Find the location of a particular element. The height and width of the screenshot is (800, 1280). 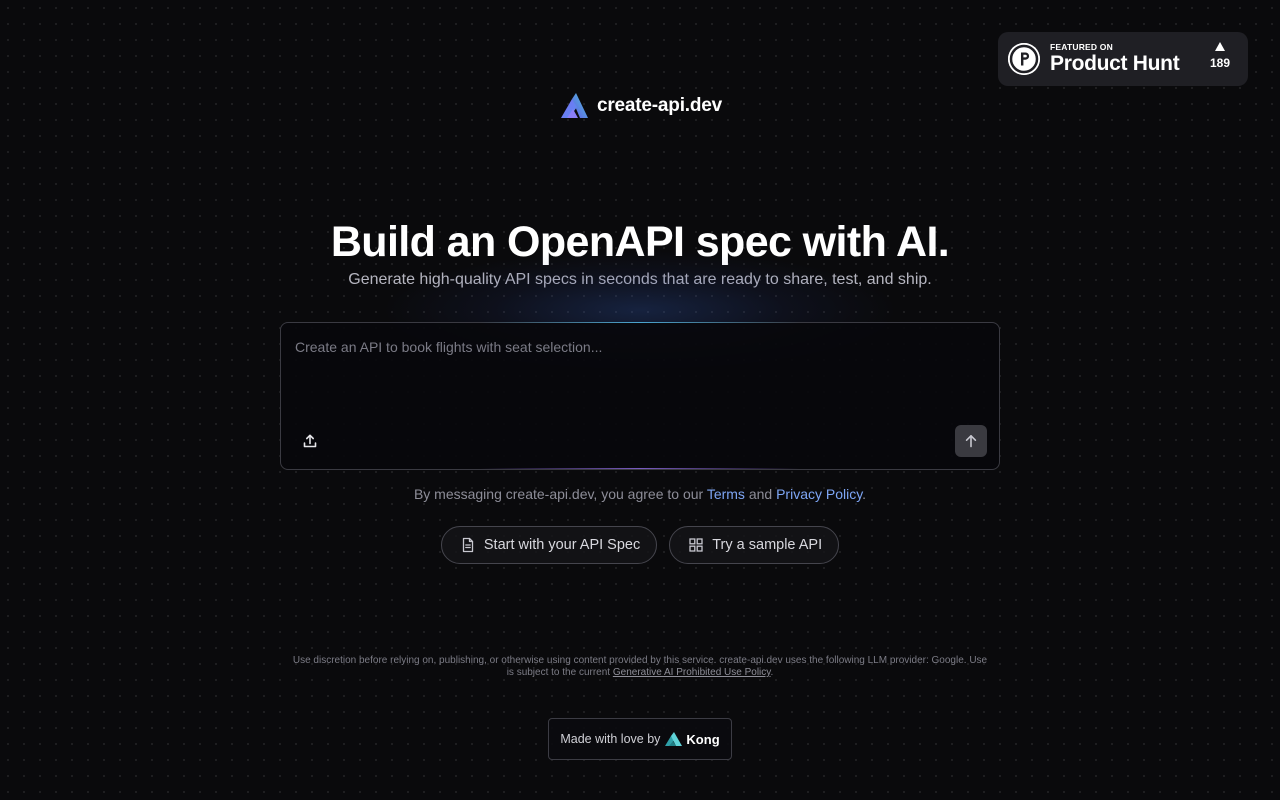

consent-and: and is located at coordinates (760, 494).